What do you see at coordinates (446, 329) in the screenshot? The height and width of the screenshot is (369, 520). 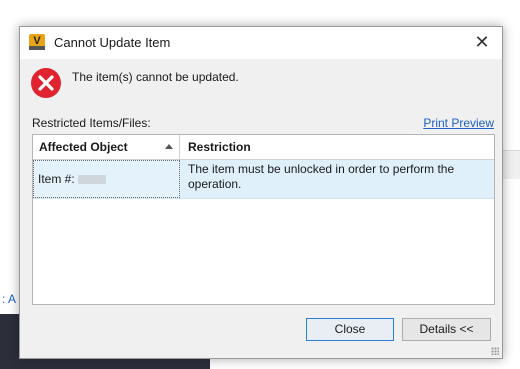 I see `details-button: Details <<` at bounding box center [446, 329].